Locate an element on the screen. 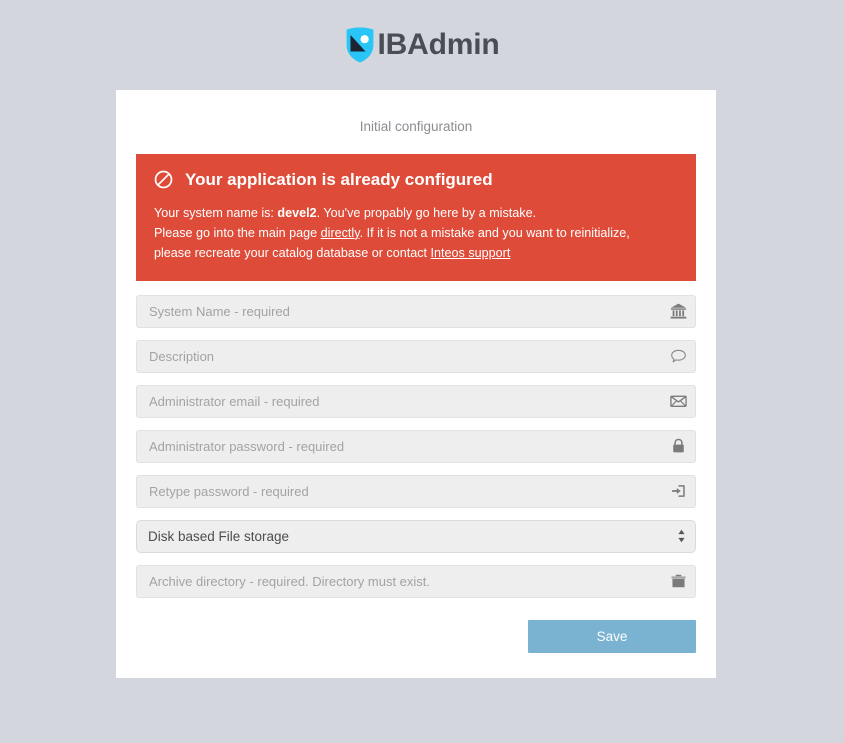 This screenshot has width=844, height=743. form-actions: Save is located at coordinates (416, 636).